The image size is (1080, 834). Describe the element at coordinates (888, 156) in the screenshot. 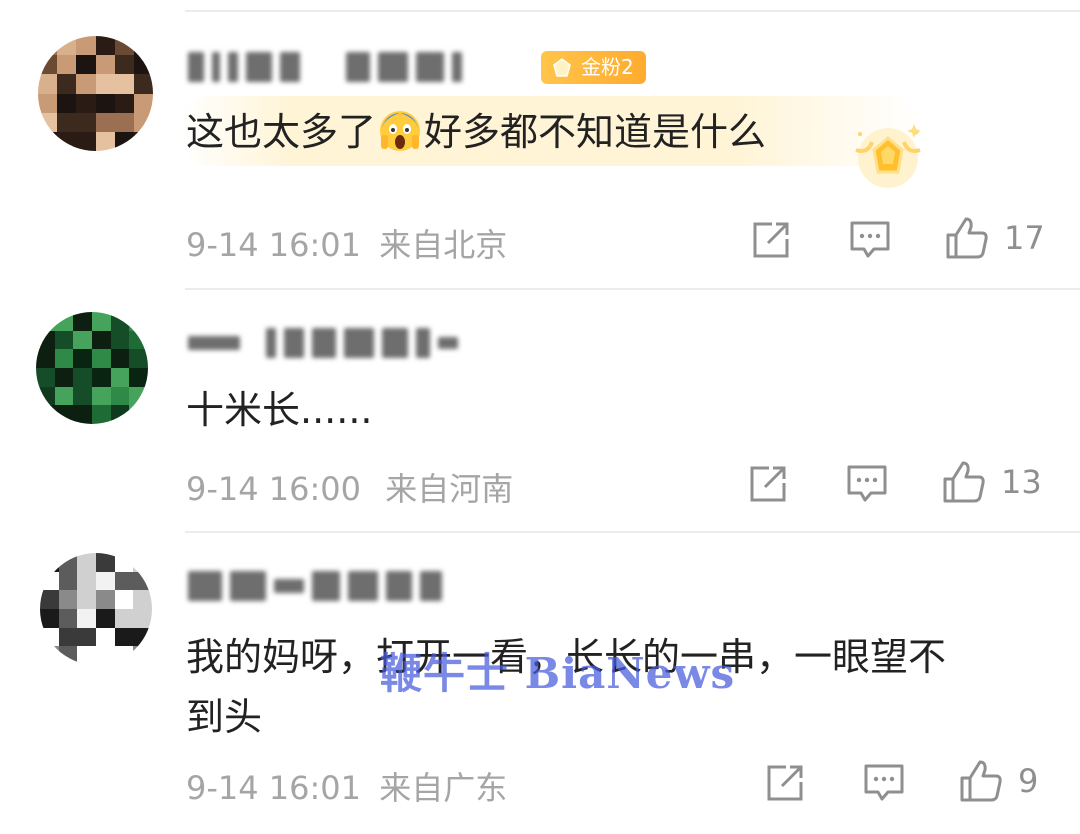

I see `gold-gem-pendant-icon` at that location.